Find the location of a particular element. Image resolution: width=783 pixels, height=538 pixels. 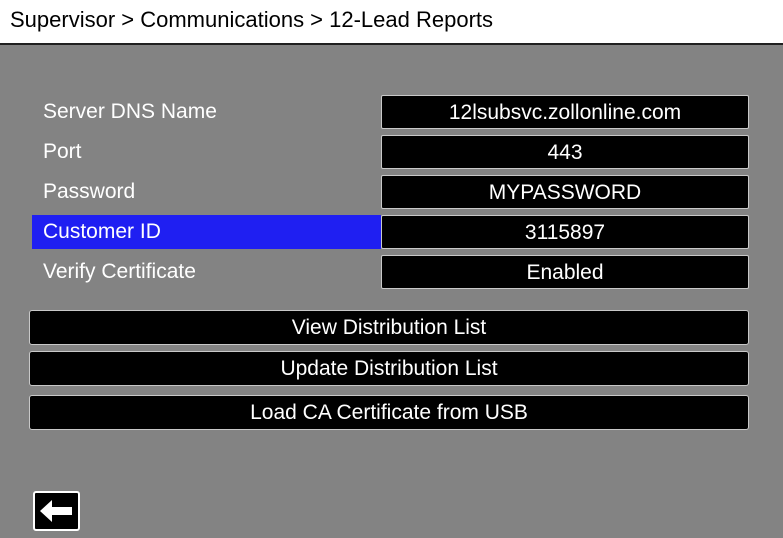

field-label: Verify Certificate is located at coordinates (119, 271).